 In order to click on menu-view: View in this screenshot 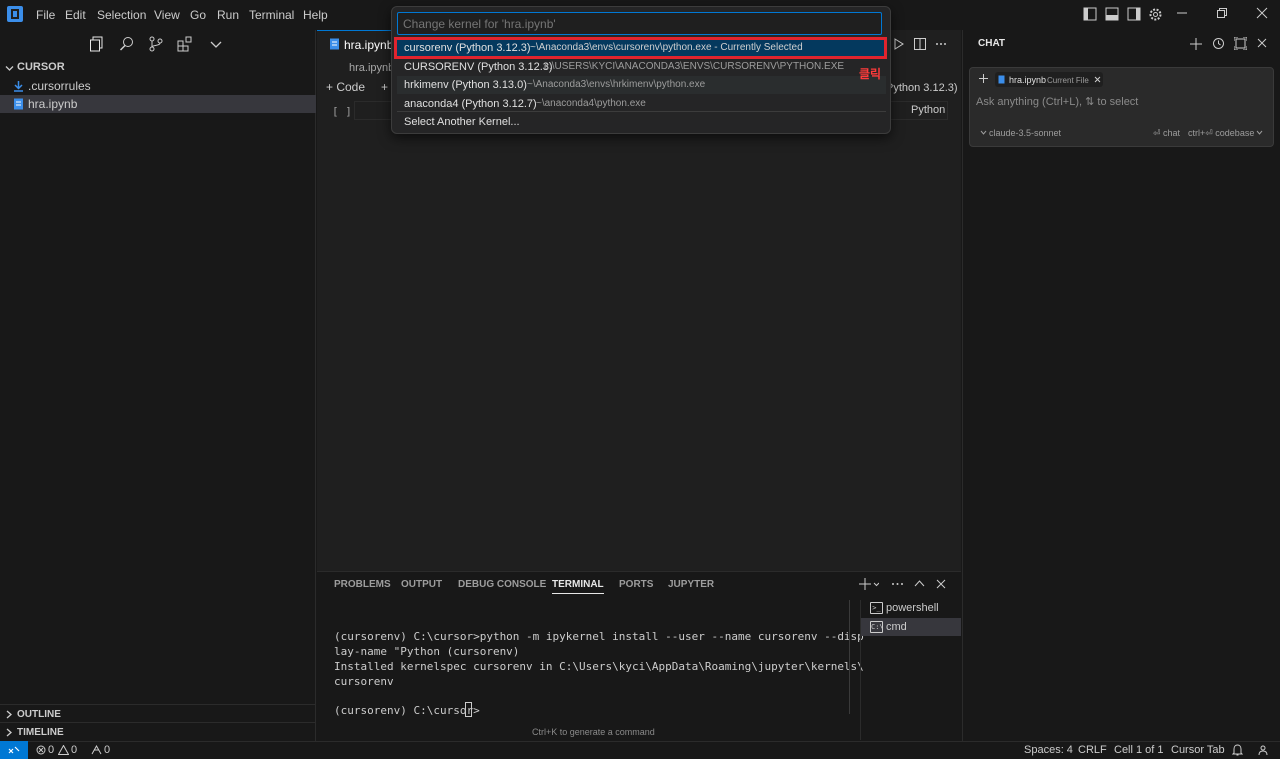, I will do `click(167, 15)`.